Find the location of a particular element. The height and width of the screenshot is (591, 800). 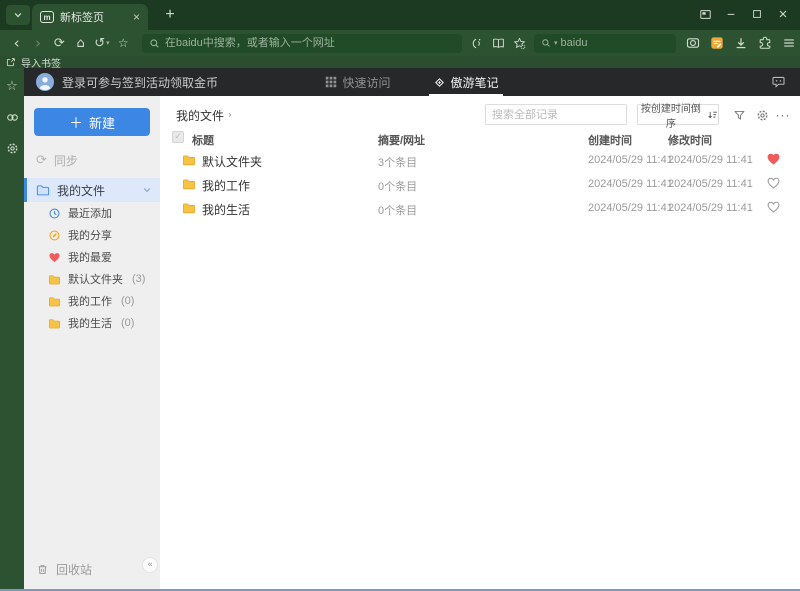

sidebar-item-life-folder: 我的生活 (0) is located at coordinates (92, 323).